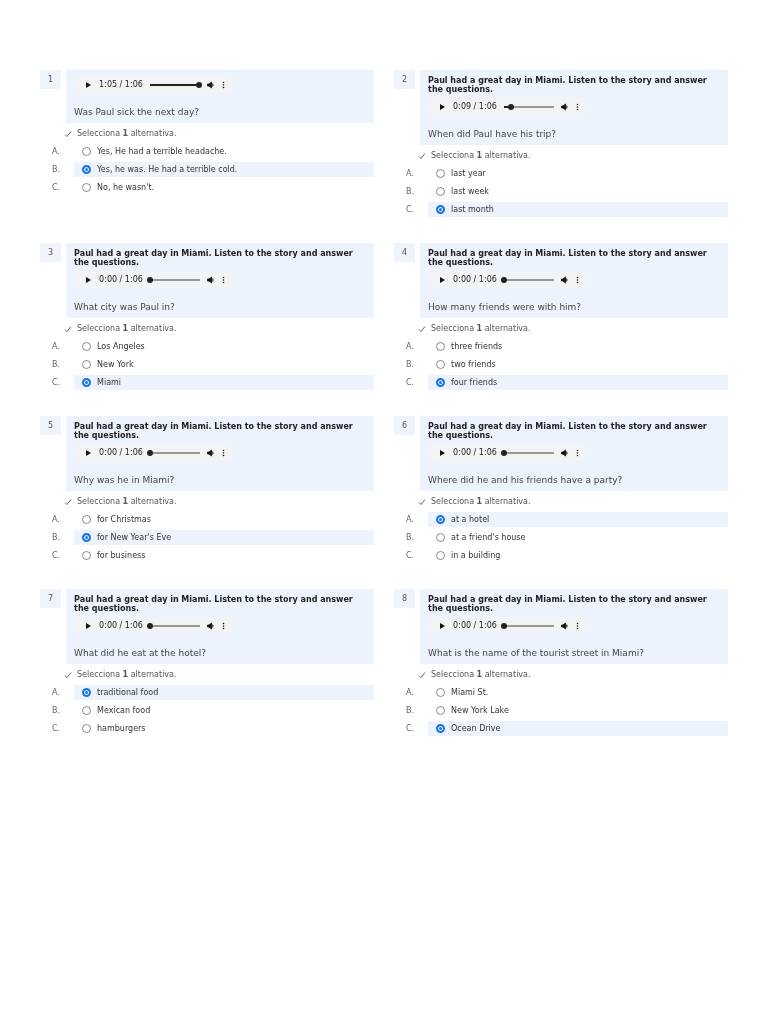 The width and height of the screenshot is (768, 1024). Describe the element at coordinates (578, 555) in the screenshot. I see `answer-option: in a building` at that location.